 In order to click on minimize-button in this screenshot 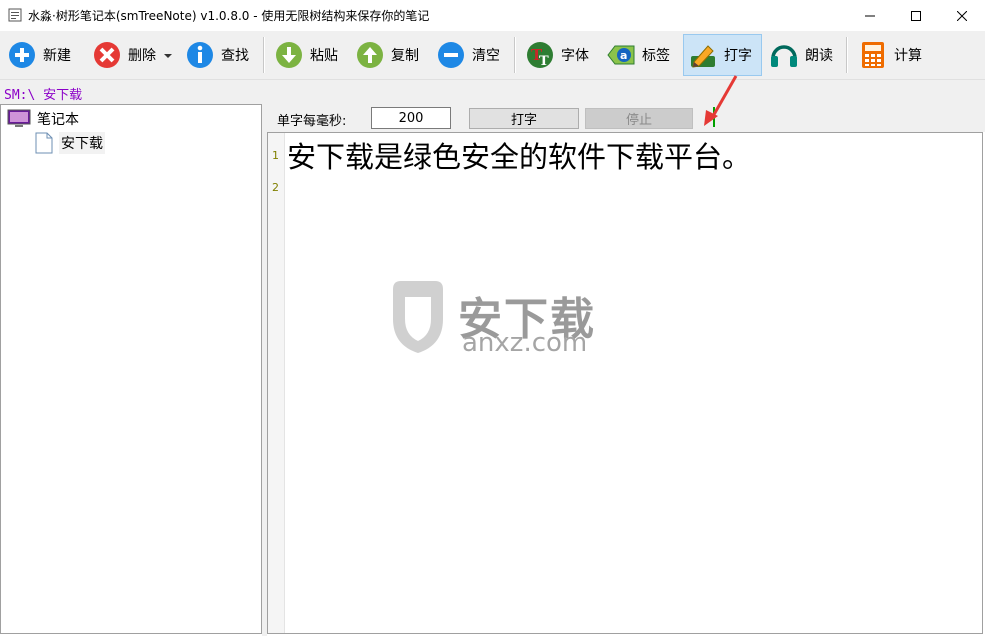, I will do `click(870, 15)`.